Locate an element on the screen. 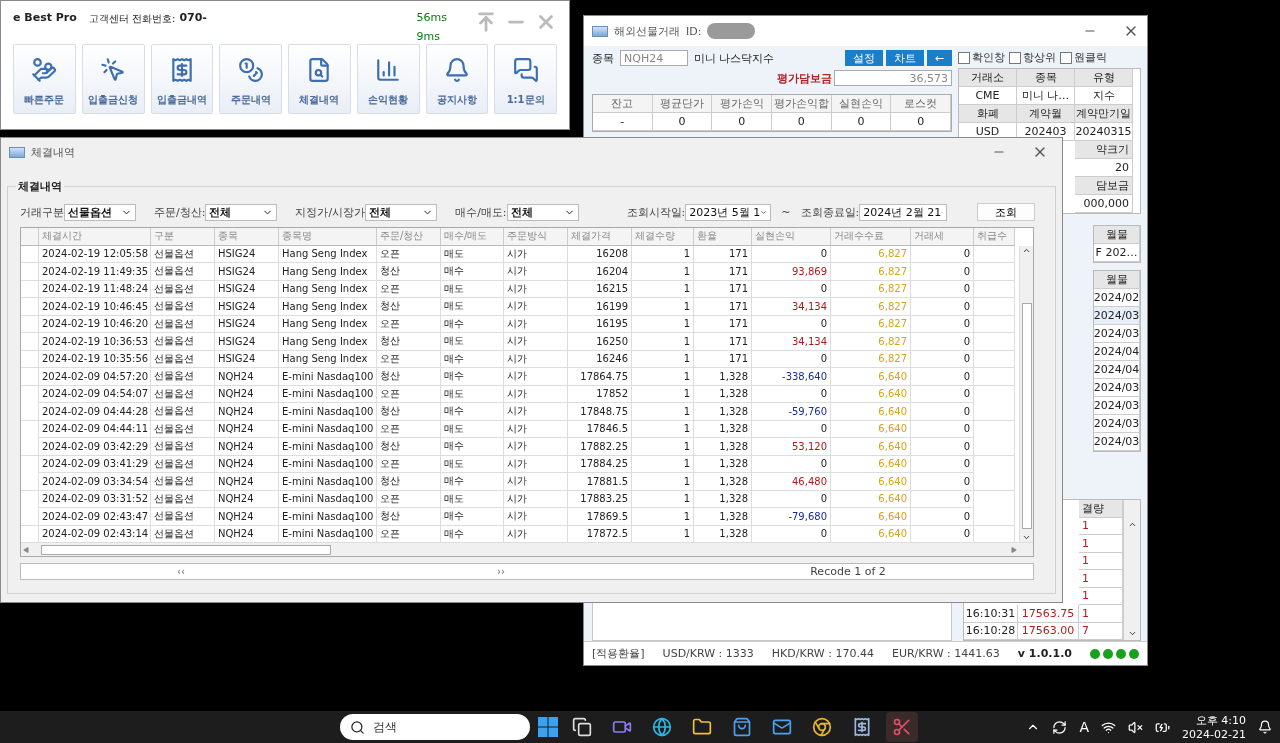 The height and width of the screenshot is (743, 1280). mute-icon is located at coordinates (1136, 727).